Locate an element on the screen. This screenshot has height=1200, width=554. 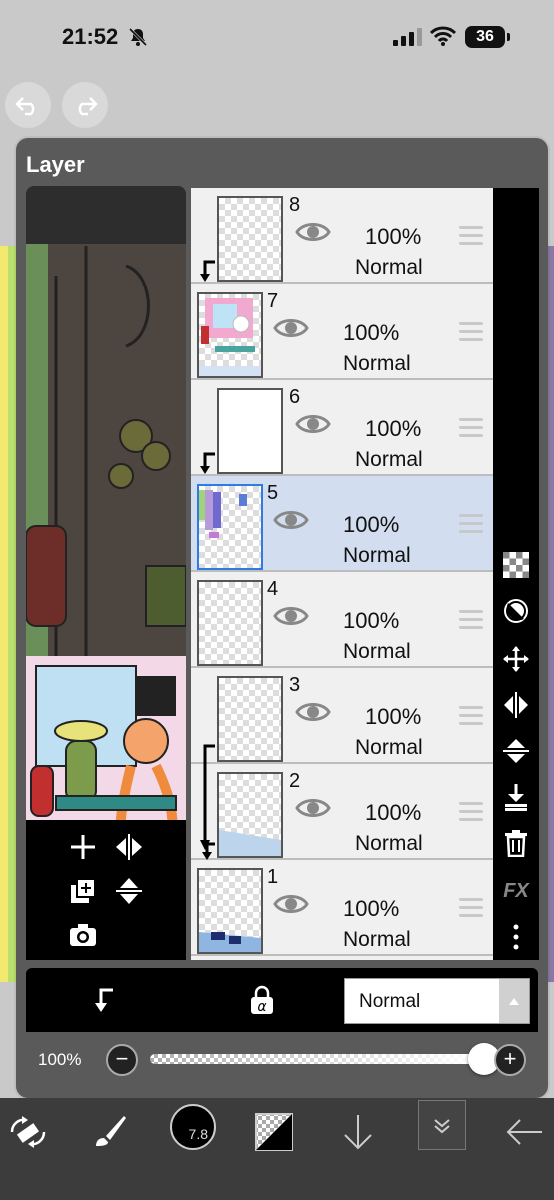
blend-mode-select: Normal is located at coordinates (437, 1001).